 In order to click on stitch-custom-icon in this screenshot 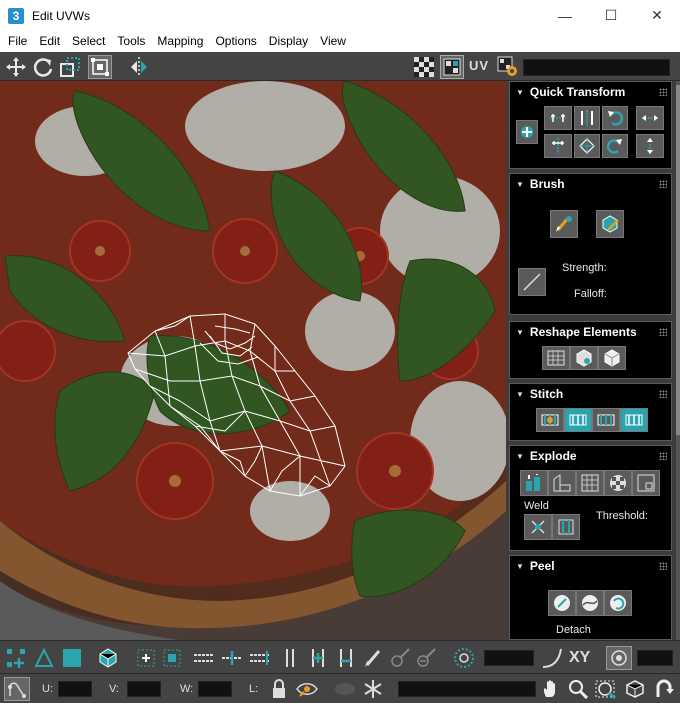, I will do `click(550, 420)`.